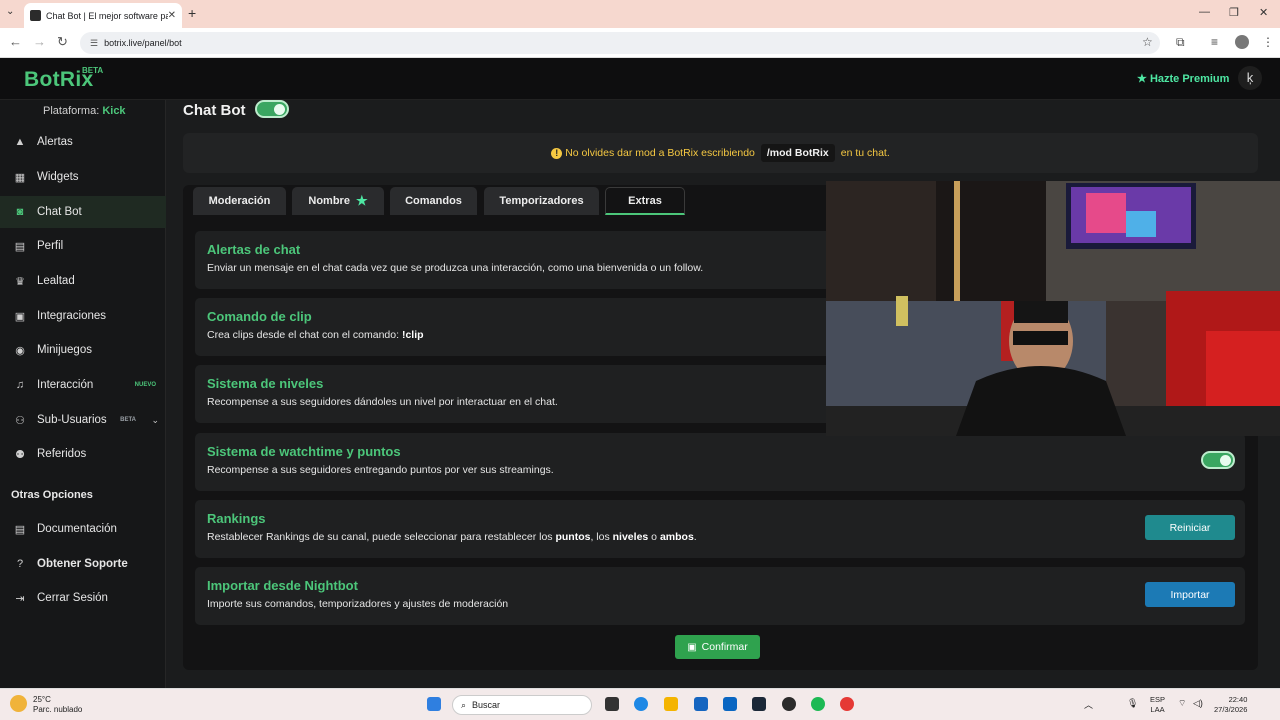 The width and height of the screenshot is (1280, 720). Describe the element at coordinates (103, 15) in the screenshot. I see `browser-tab: Chat Bot | El mejor software pa ✕` at that location.